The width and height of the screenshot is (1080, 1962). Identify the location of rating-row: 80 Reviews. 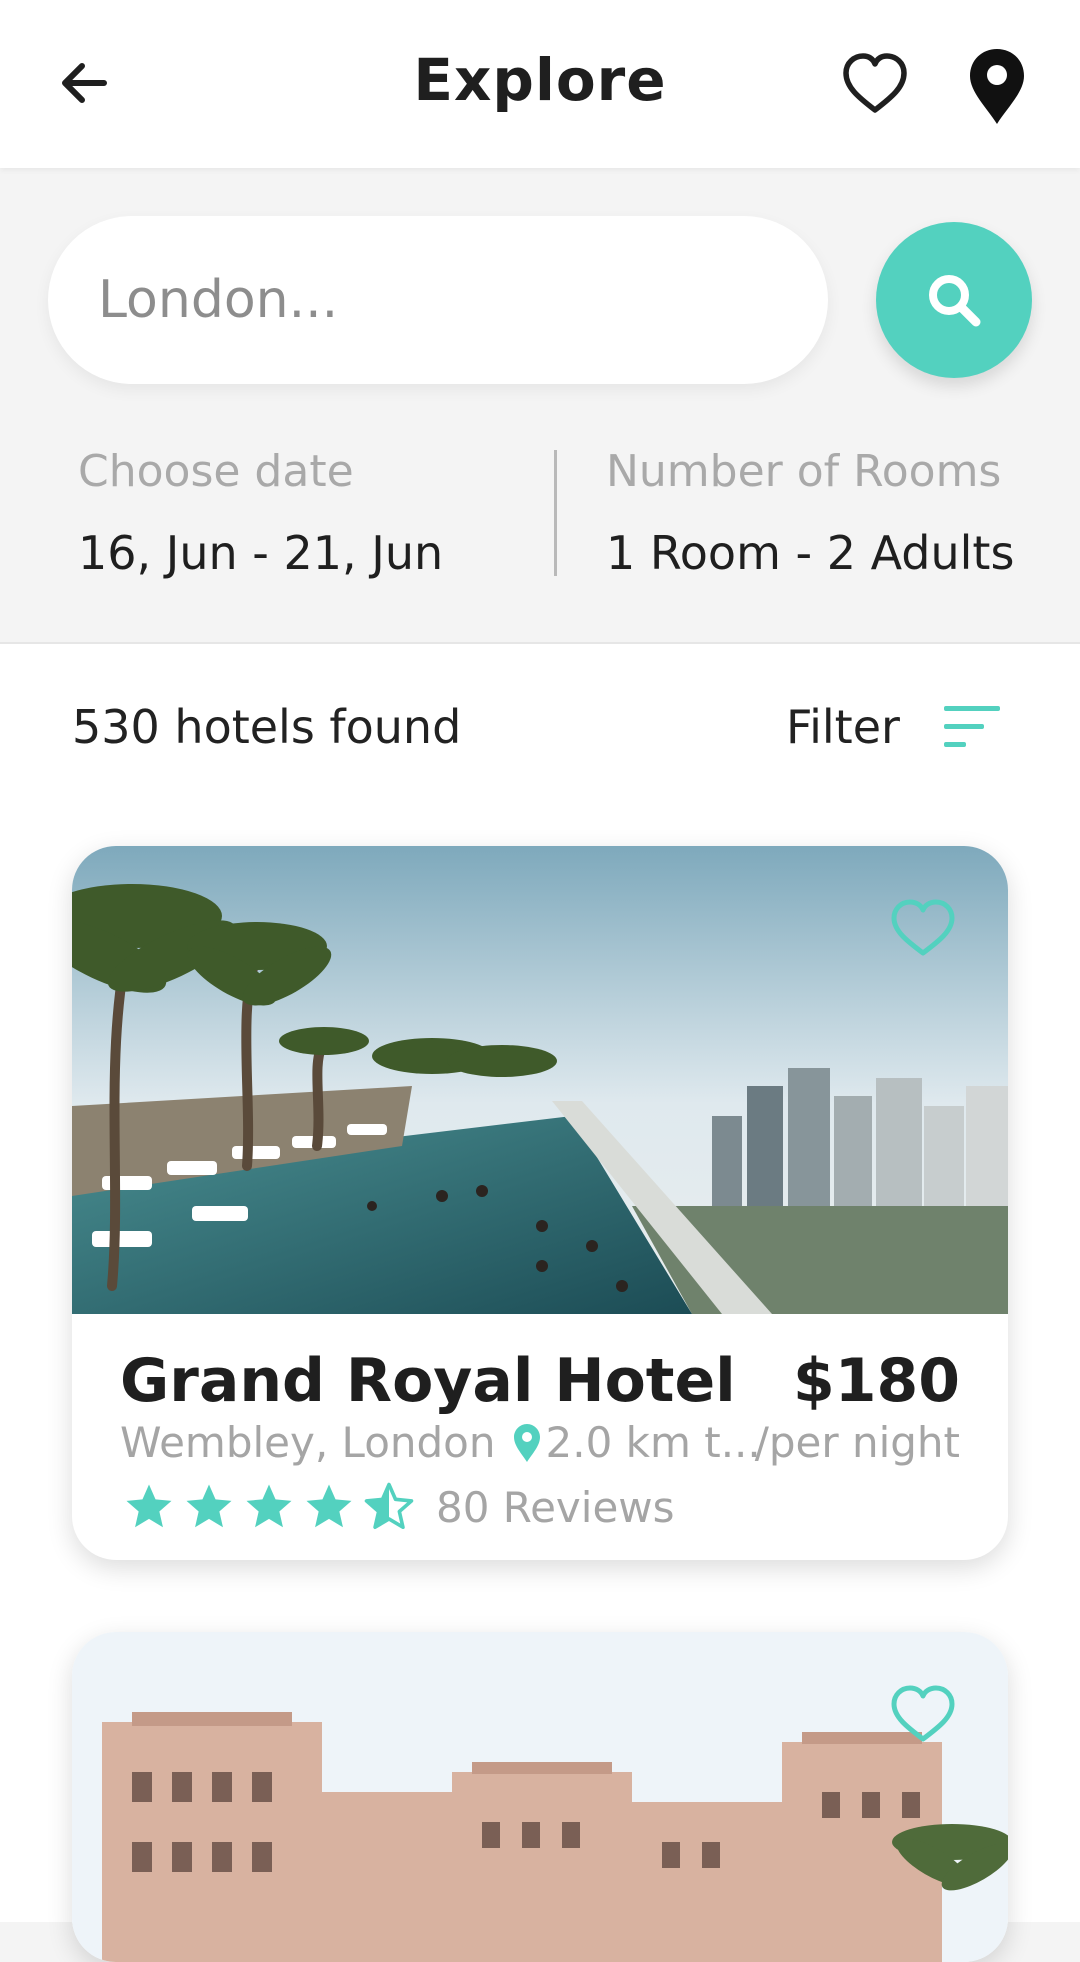
(398, 1507).